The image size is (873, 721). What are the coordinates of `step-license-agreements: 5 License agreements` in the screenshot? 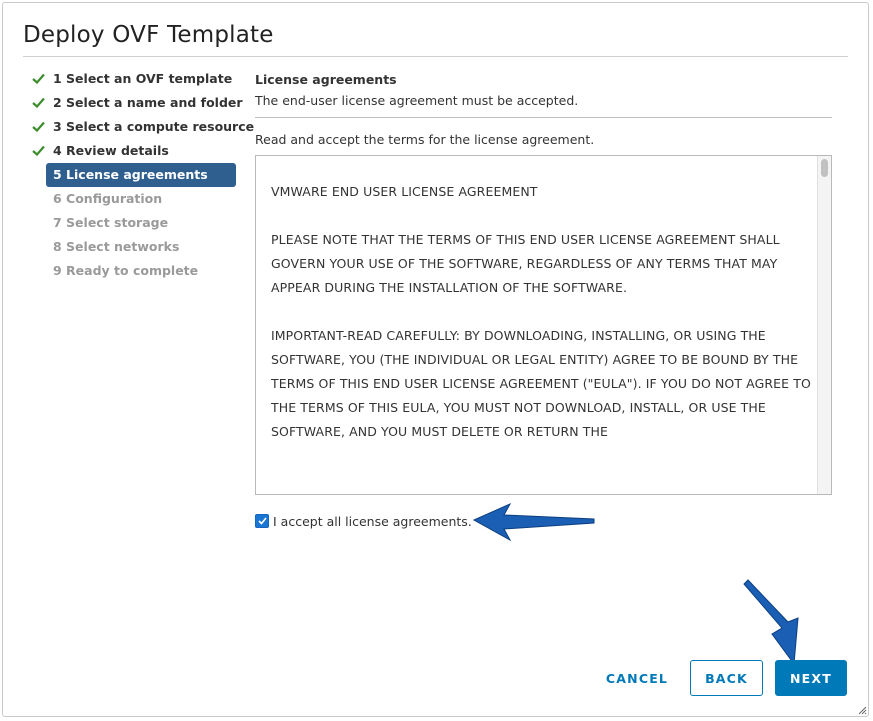 It's located at (141, 175).